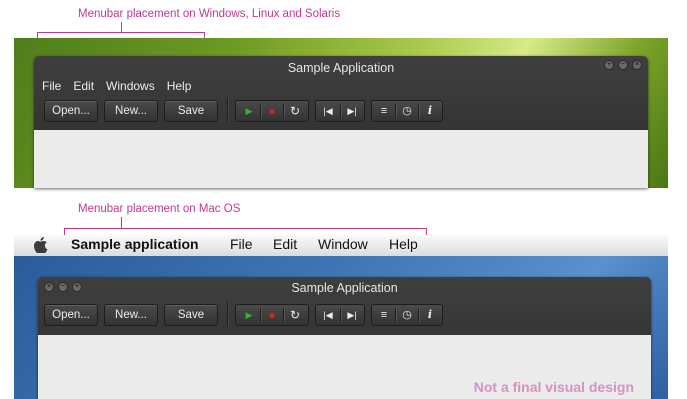 This screenshot has width=687, height=399. Describe the element at coordinates (609, 65) in the screenshot. I see `zoom-icon: +` at that location.